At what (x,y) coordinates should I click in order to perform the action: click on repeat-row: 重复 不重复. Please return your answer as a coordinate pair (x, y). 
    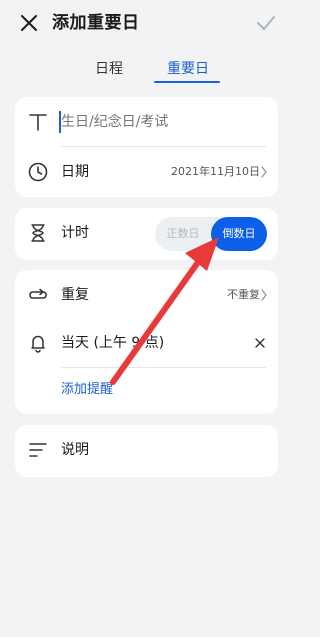
    Looking at the image, I should click on (146, 295).